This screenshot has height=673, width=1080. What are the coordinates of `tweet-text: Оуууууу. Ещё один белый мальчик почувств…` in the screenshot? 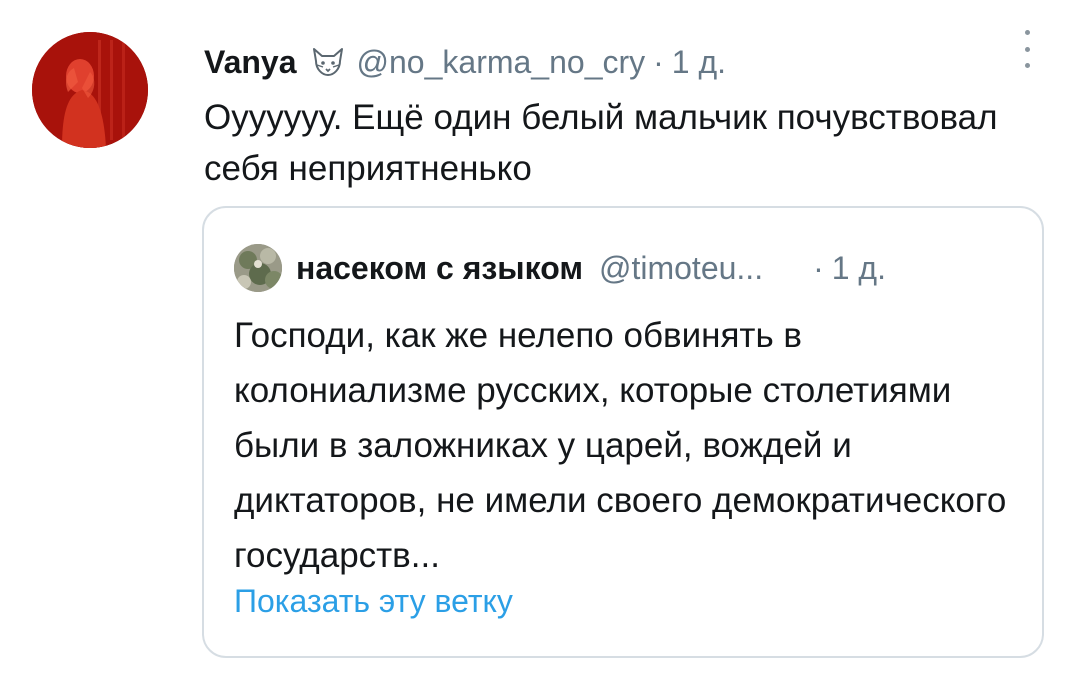 It's located at (601, 143).